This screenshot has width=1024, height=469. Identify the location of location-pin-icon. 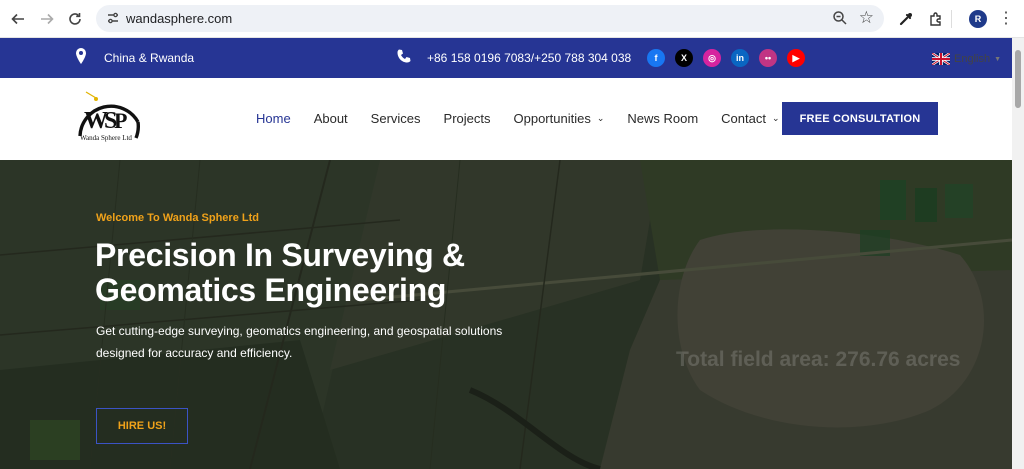
(81, 56).